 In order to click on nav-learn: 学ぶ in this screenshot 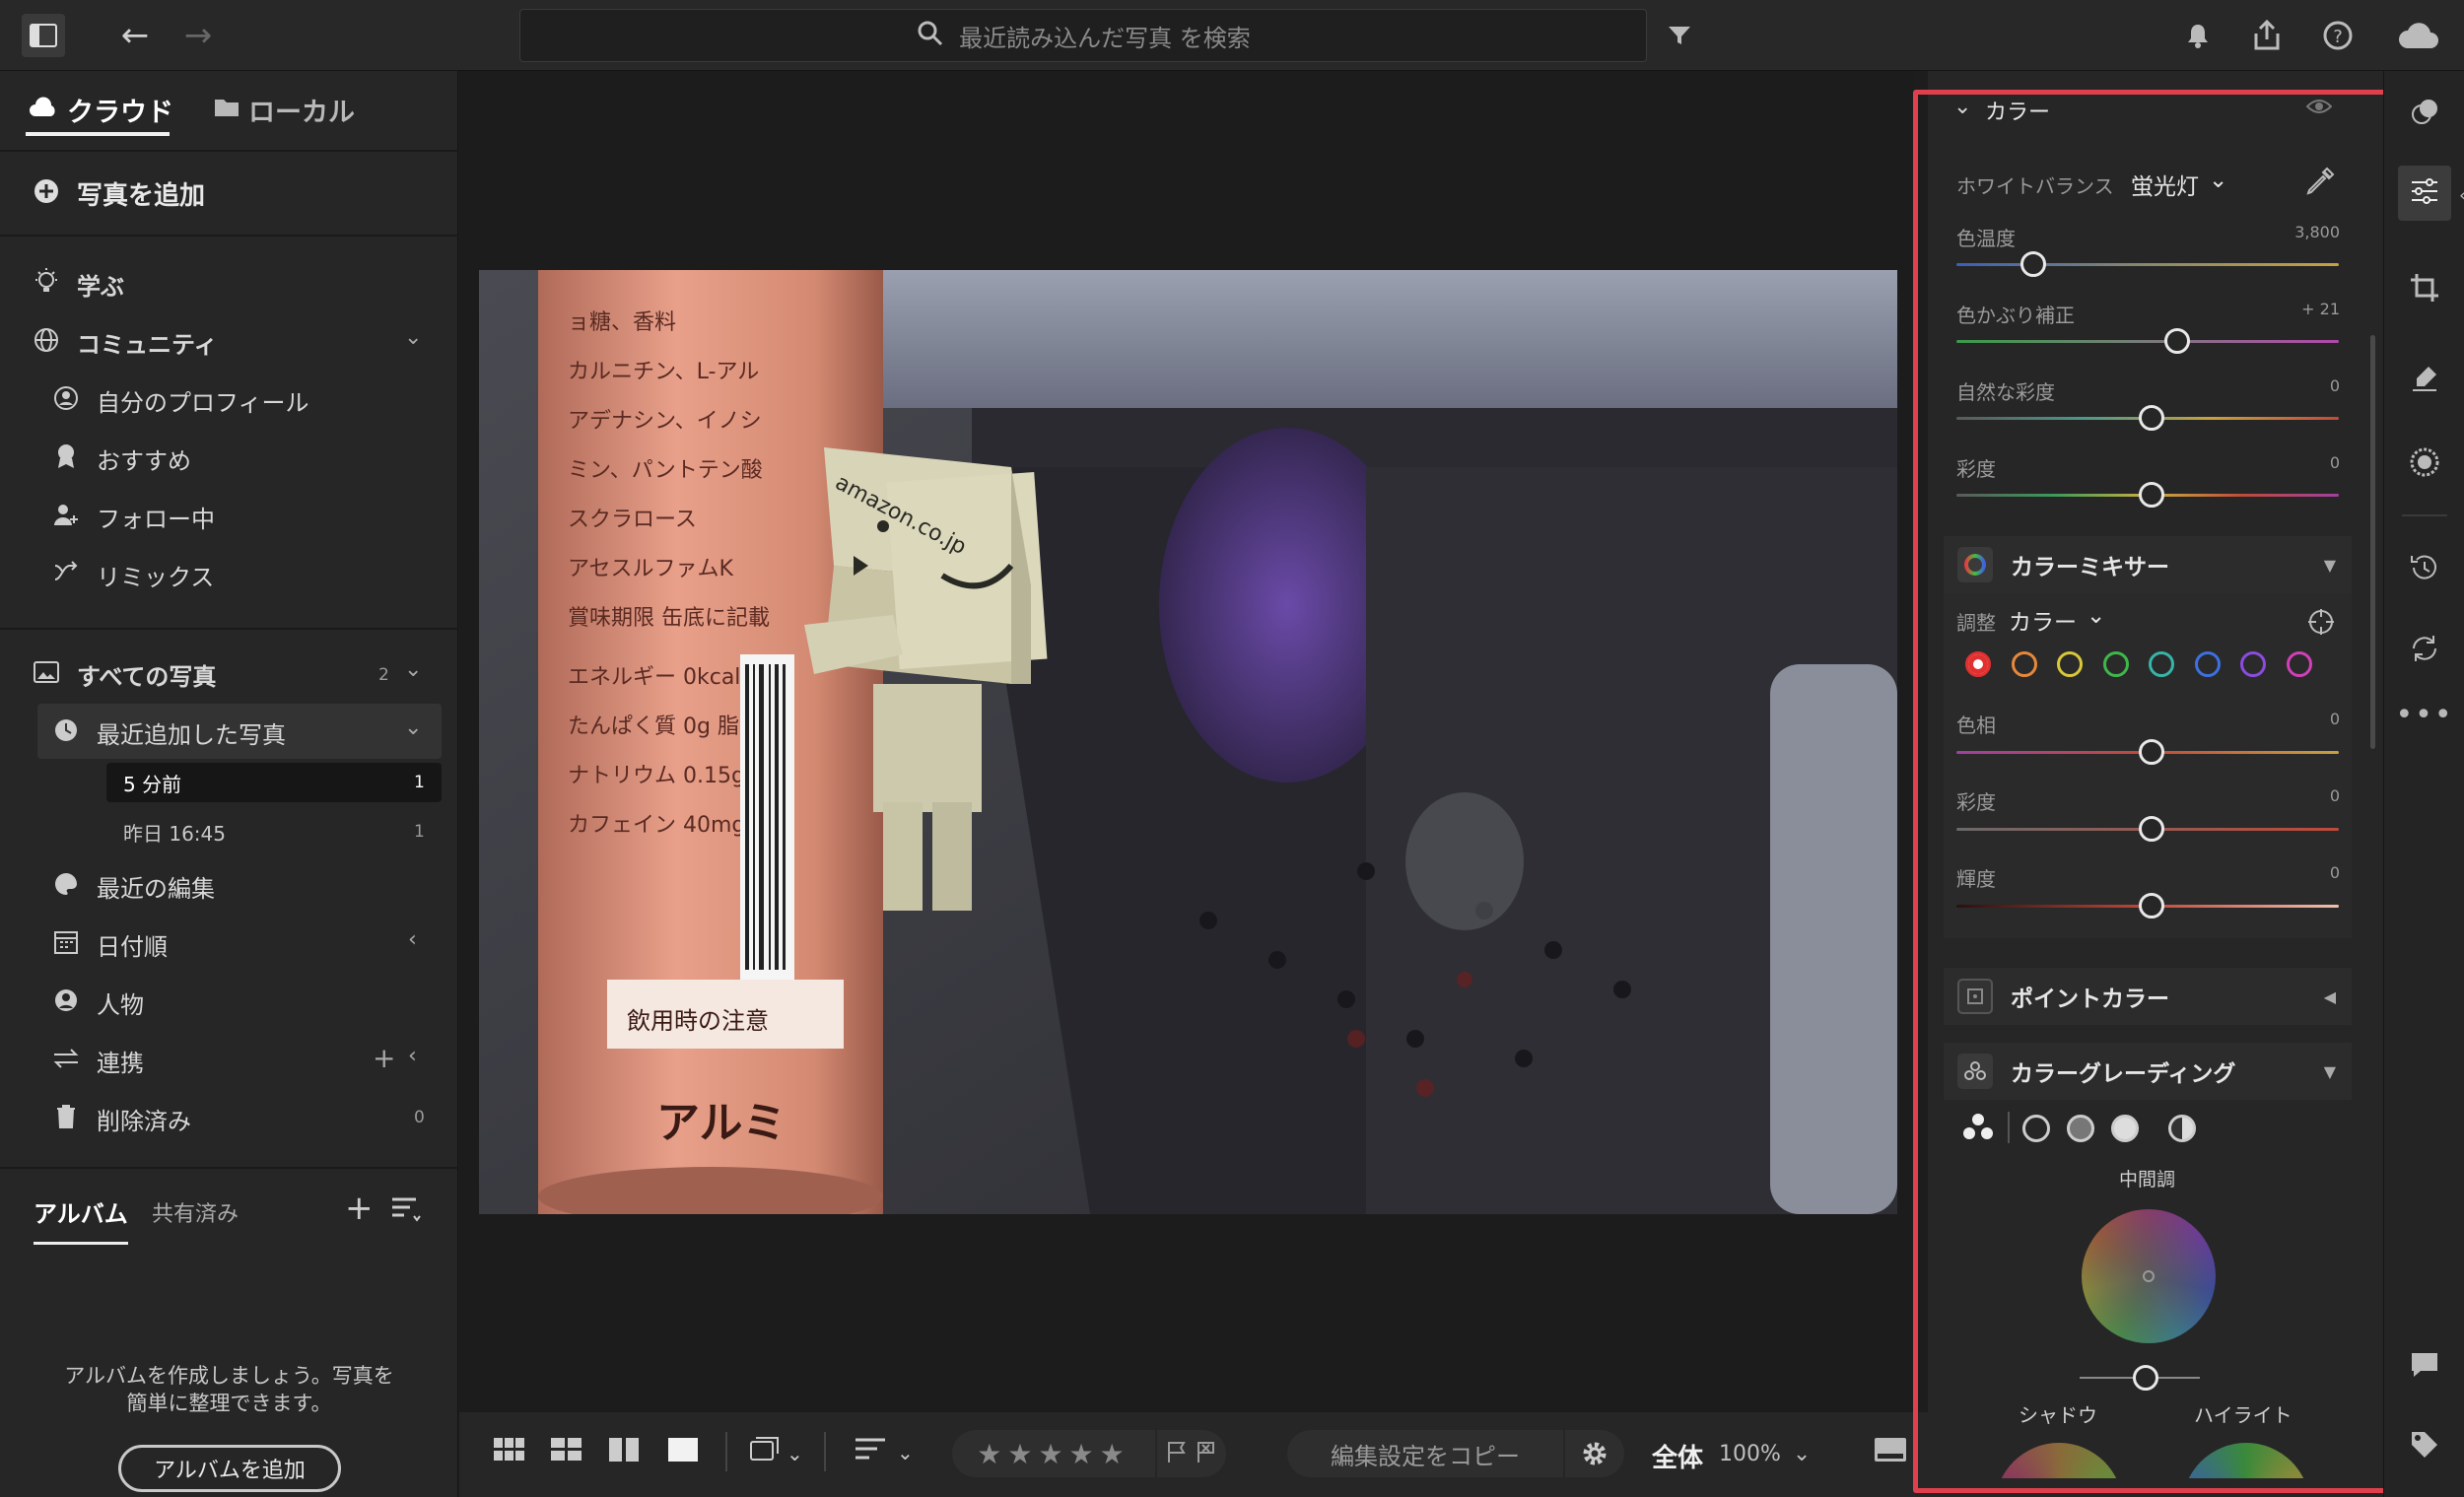, I will do `click(78, 284)`.